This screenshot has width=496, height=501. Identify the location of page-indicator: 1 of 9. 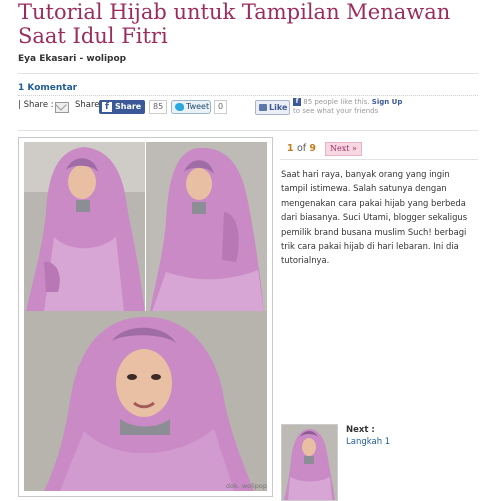
(301, 148).